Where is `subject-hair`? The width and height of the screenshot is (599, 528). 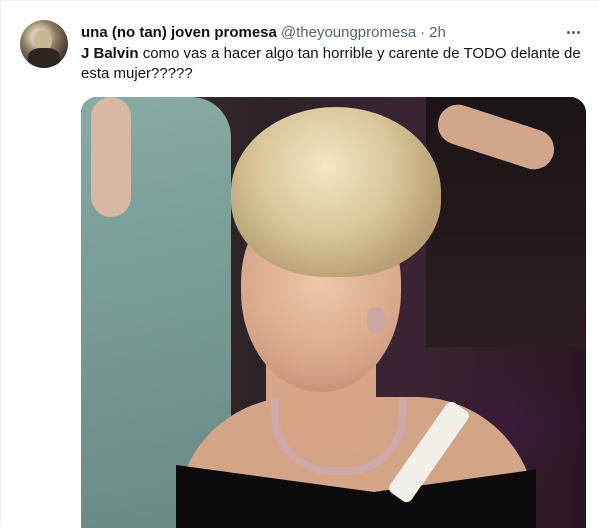
subject-hair is located at coordinates (336, 192).